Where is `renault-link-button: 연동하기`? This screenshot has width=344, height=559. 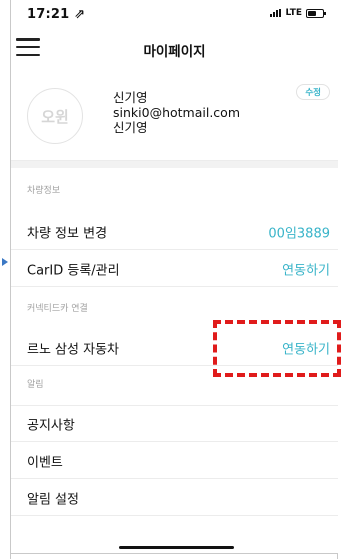 renault-link-button: 연동하기 is located at coordinates (306, 347).